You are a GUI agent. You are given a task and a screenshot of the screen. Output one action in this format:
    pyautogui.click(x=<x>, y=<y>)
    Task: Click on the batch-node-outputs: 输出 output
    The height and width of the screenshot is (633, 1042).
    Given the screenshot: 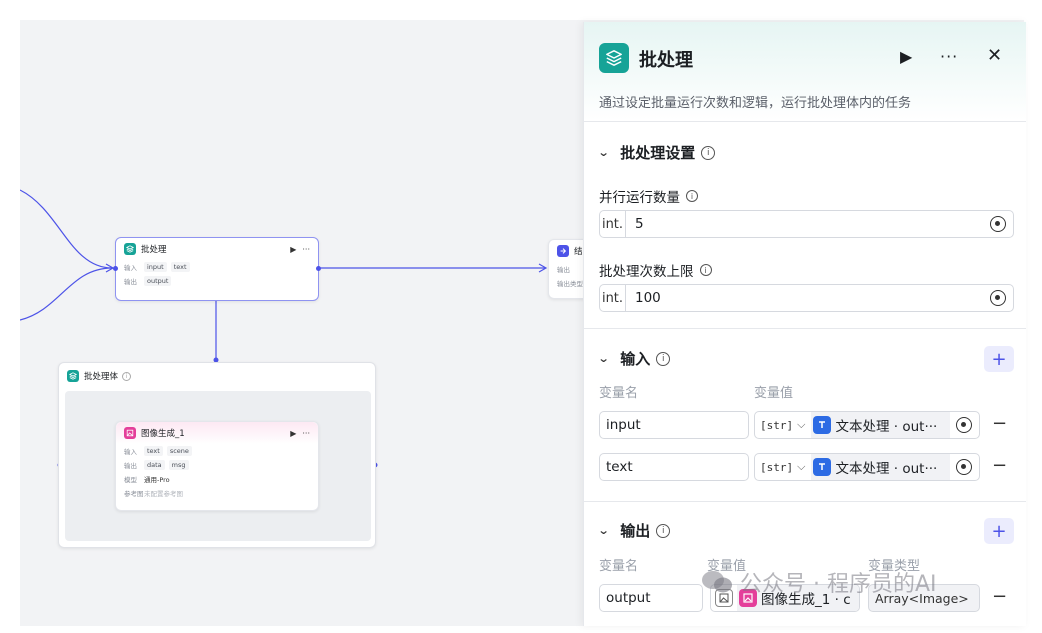 What is the action you would take?
    pyautogui.click(x=217, y=281)
    